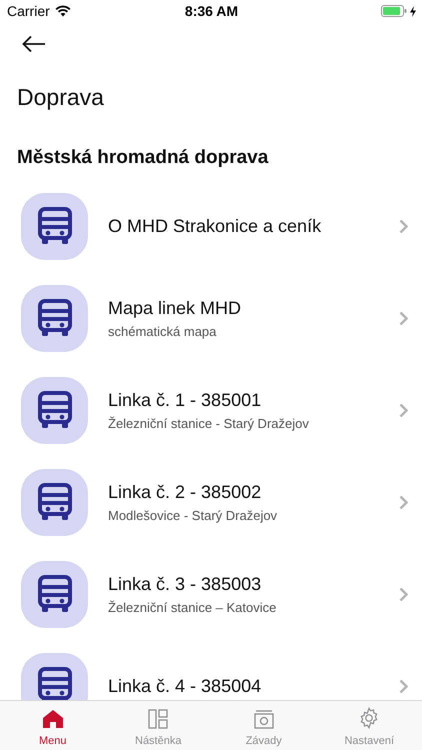  What do you see at coordinates (209, 423) in the screenshot?
I see `item-subtitle: Železniční stanice - Starý Dražejov` at bounding box center [209, 423].